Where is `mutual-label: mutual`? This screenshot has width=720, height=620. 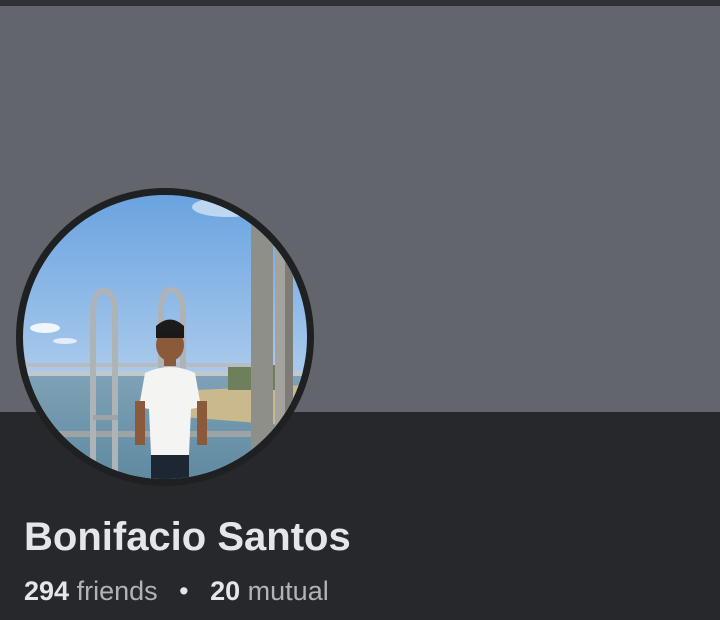
mutual-label: mutual is located at coordinates (288, 591).